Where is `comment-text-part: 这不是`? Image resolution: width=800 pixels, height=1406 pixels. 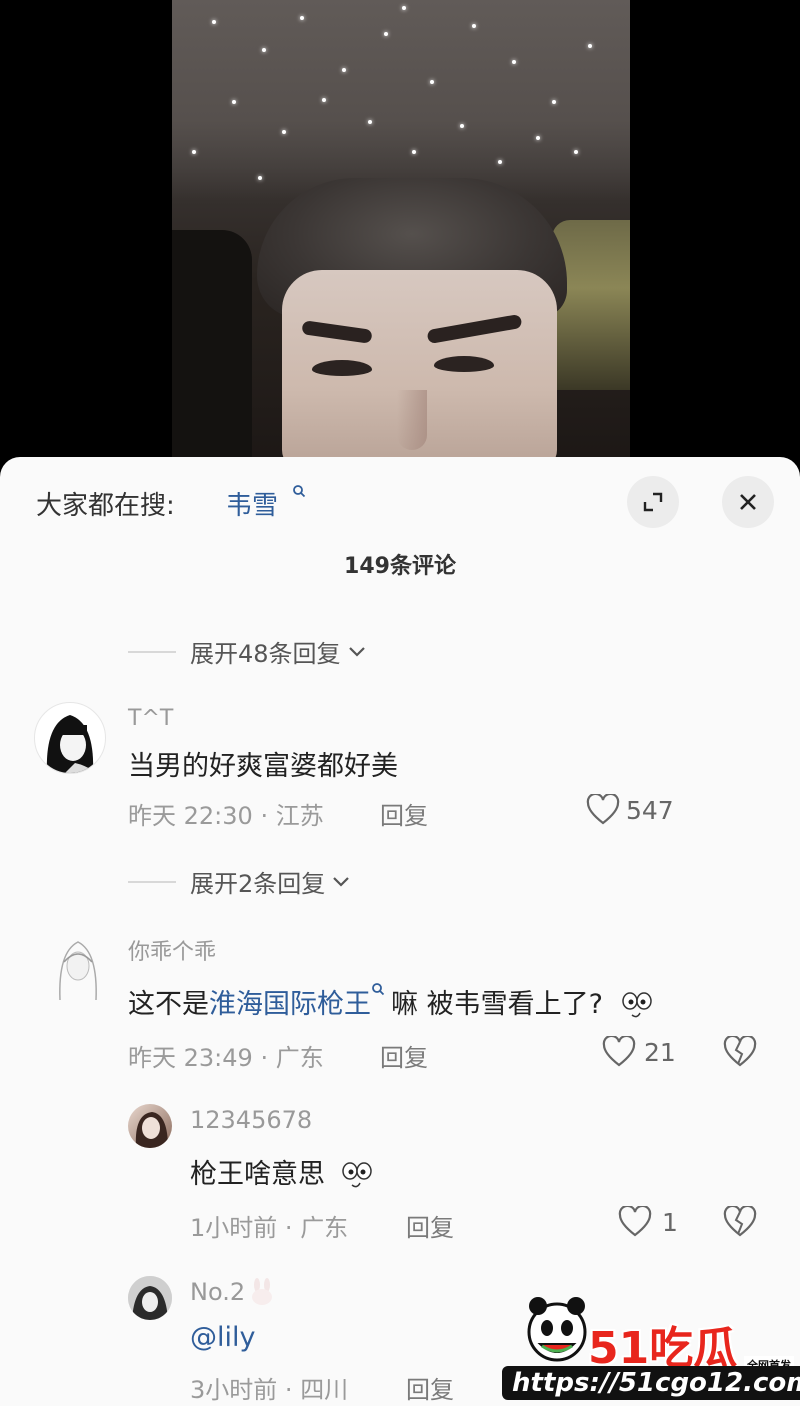
comment-text-part: 这不是 is located at coordinates (168, 1004).